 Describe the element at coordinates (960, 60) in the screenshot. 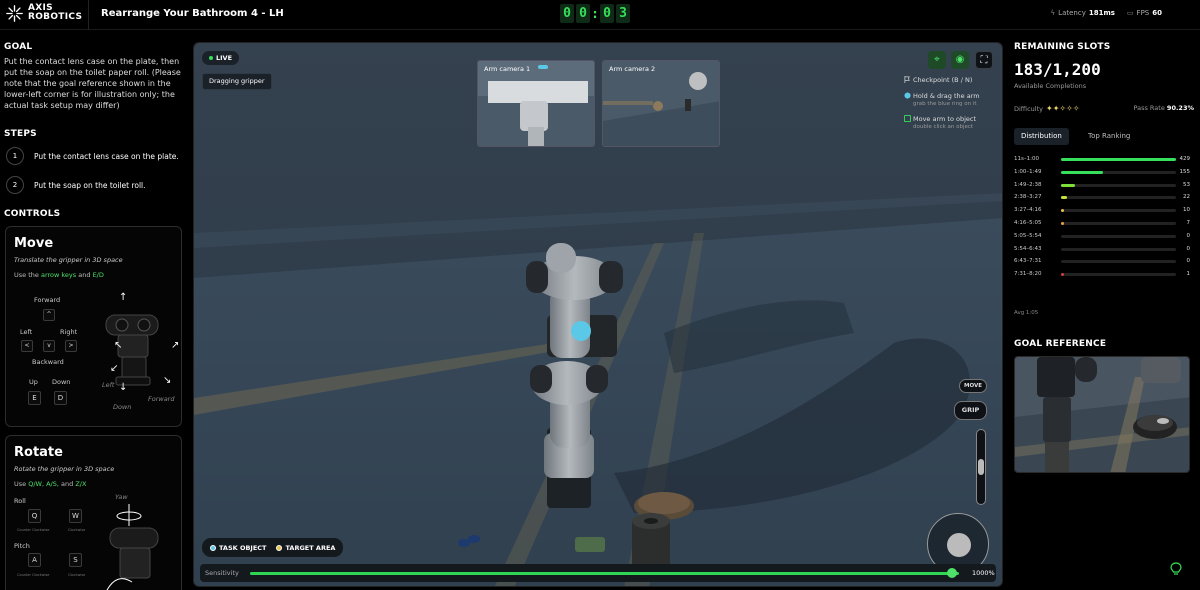

I see `camera-button: ◉` at that location.